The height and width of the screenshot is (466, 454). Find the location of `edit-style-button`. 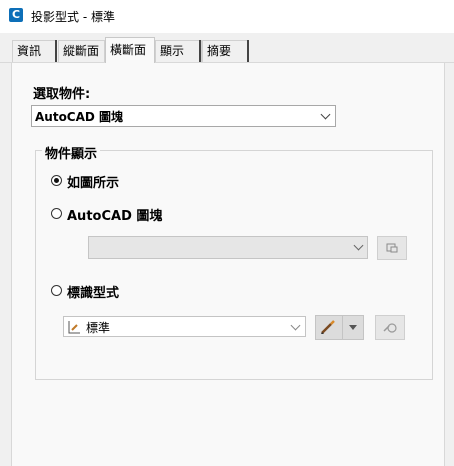

edit-style-button is located at coordinates (329, 327).